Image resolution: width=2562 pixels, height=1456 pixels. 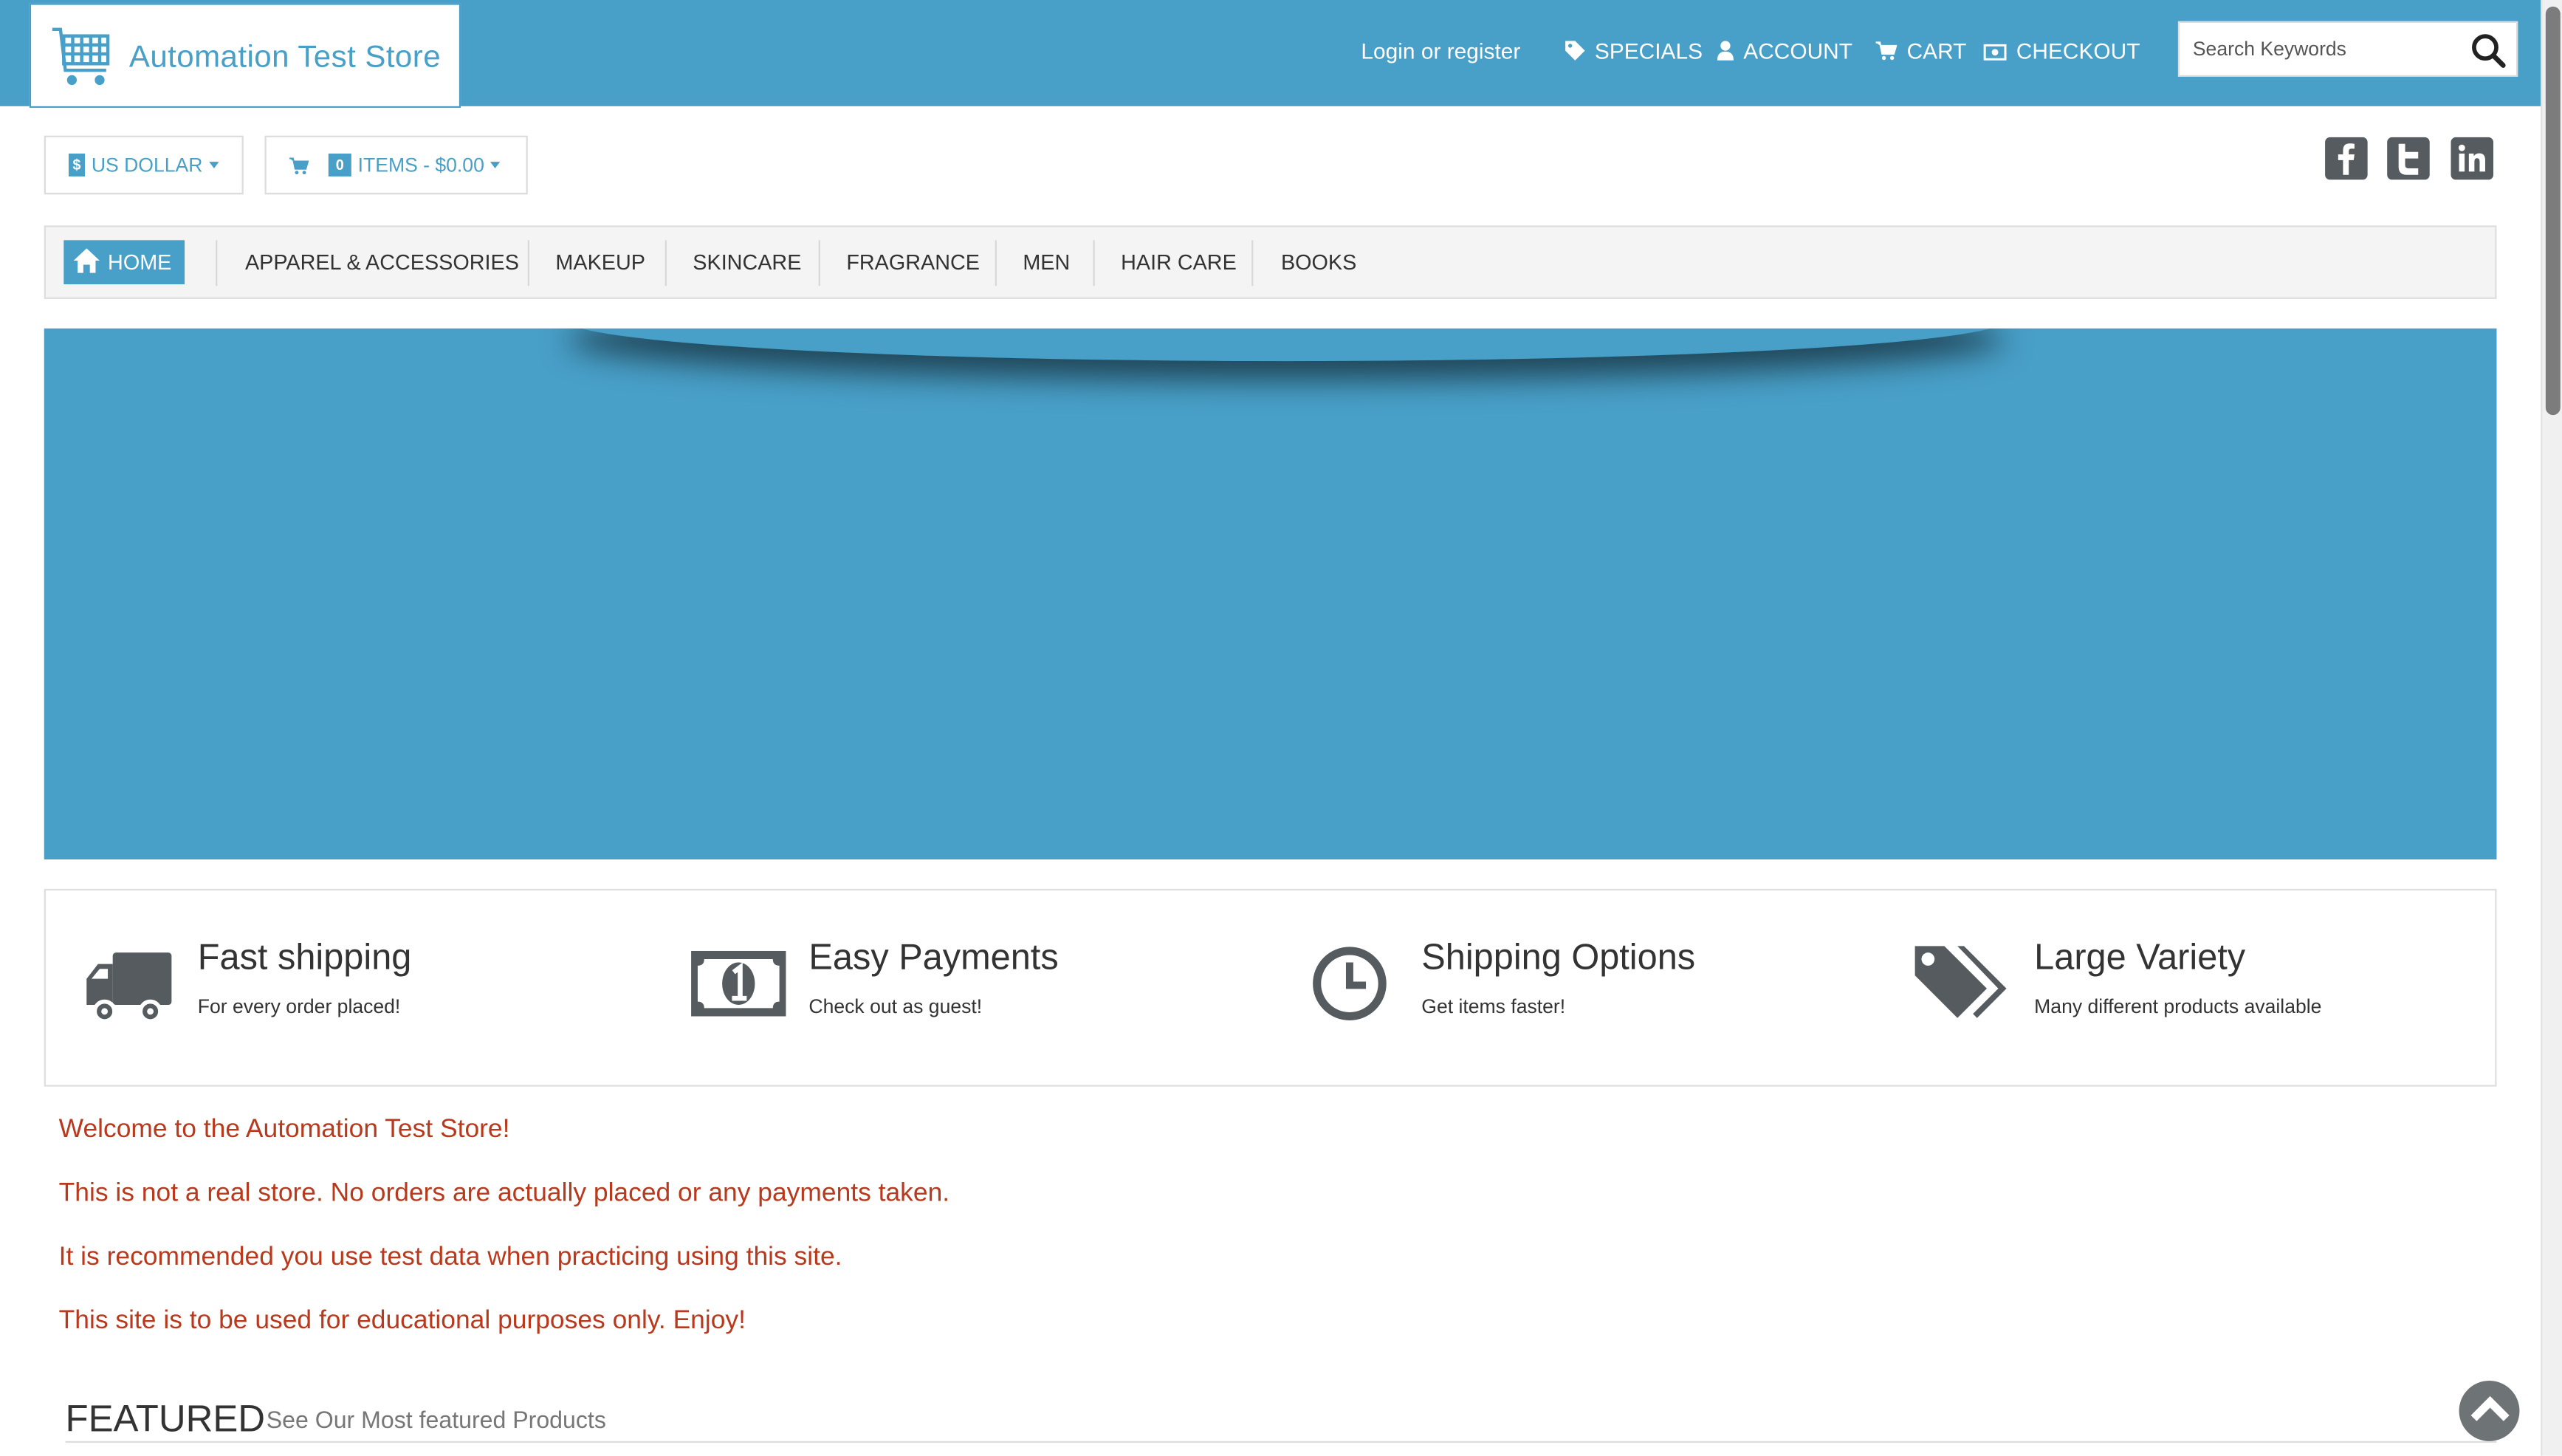 I want to click on feature-subtitle: Many different products available, so click(x=2178, y=1007).